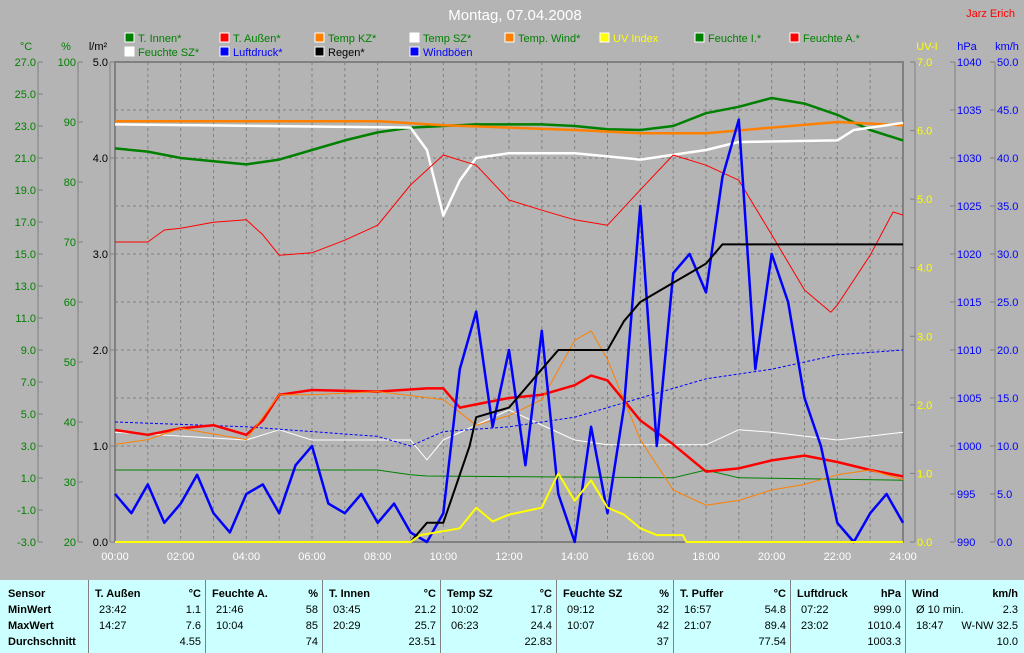 The width and height of the screenshot is (1024, 653). I want to click on axis-tick-label-celsius: 7.0, so click(28, 383).